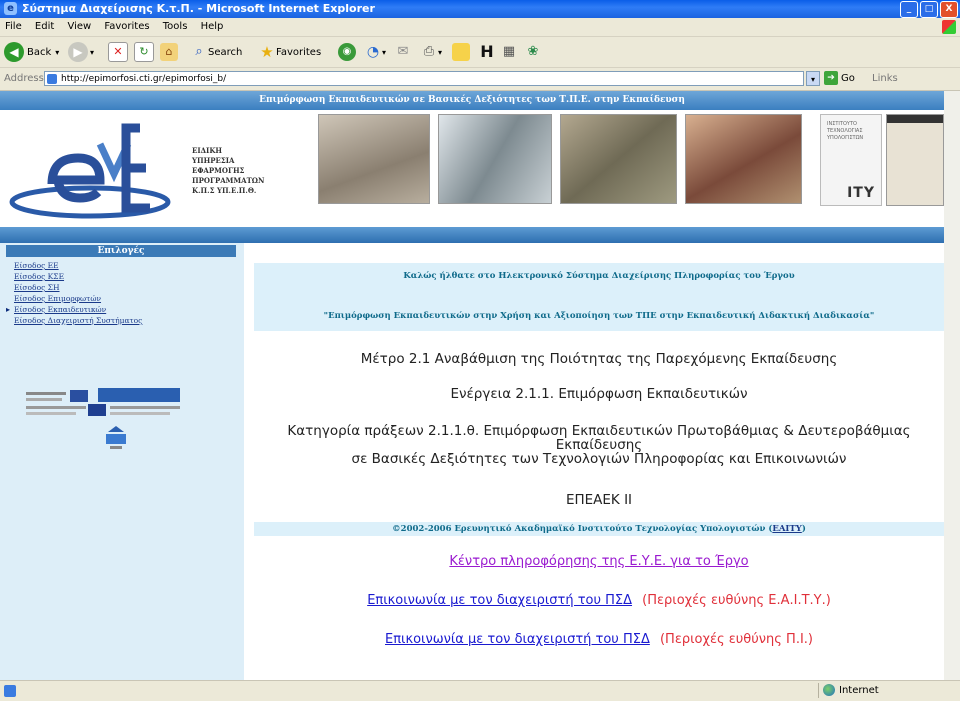  I want to click on banner-photo-students, so click(743, 159).